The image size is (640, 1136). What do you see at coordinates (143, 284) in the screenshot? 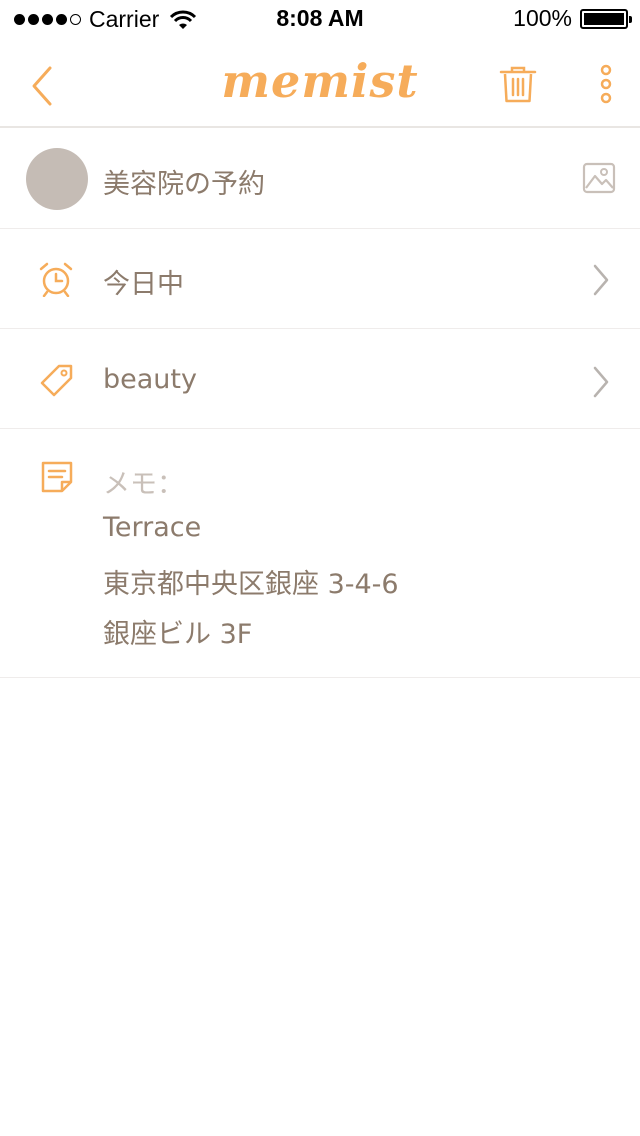
I see `reminder-label: 今日中` at bounding box center [143, 284].